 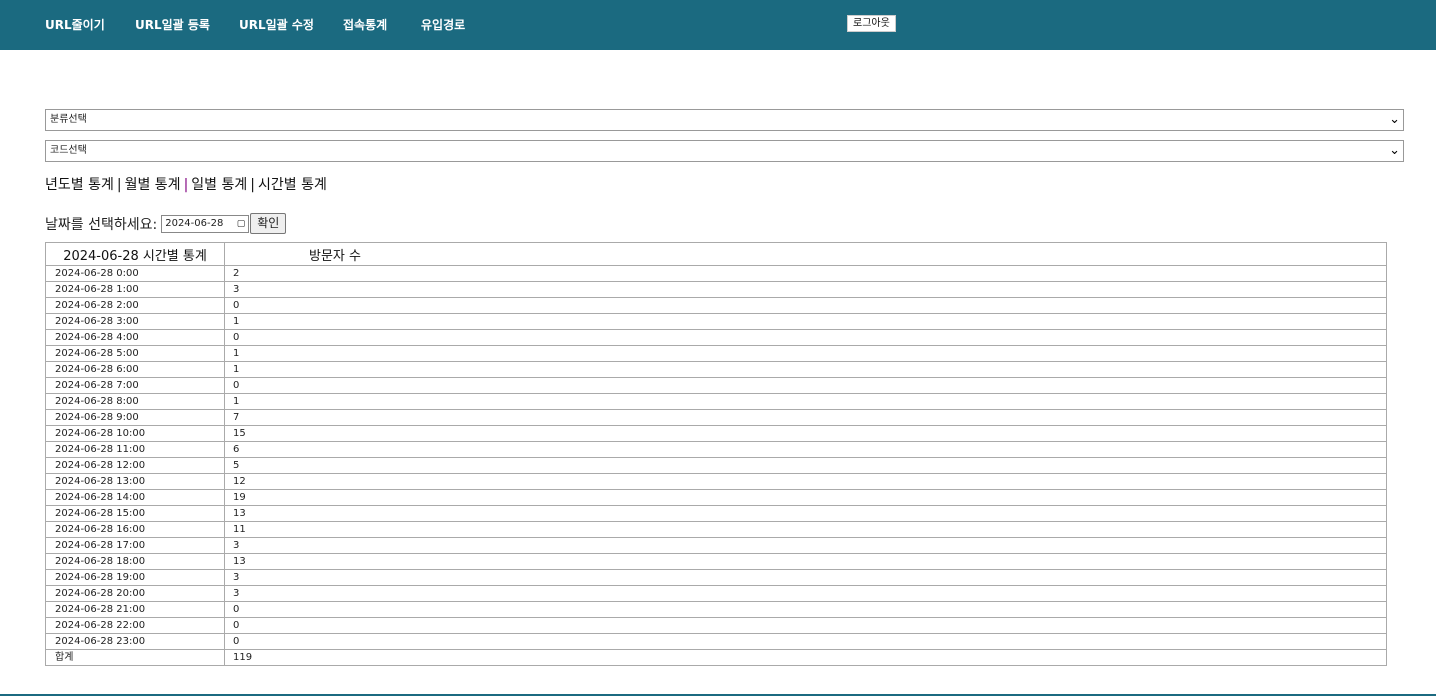 I want to click on cell-time: 2024-06-28 21:00, so click(x=135, y=609).